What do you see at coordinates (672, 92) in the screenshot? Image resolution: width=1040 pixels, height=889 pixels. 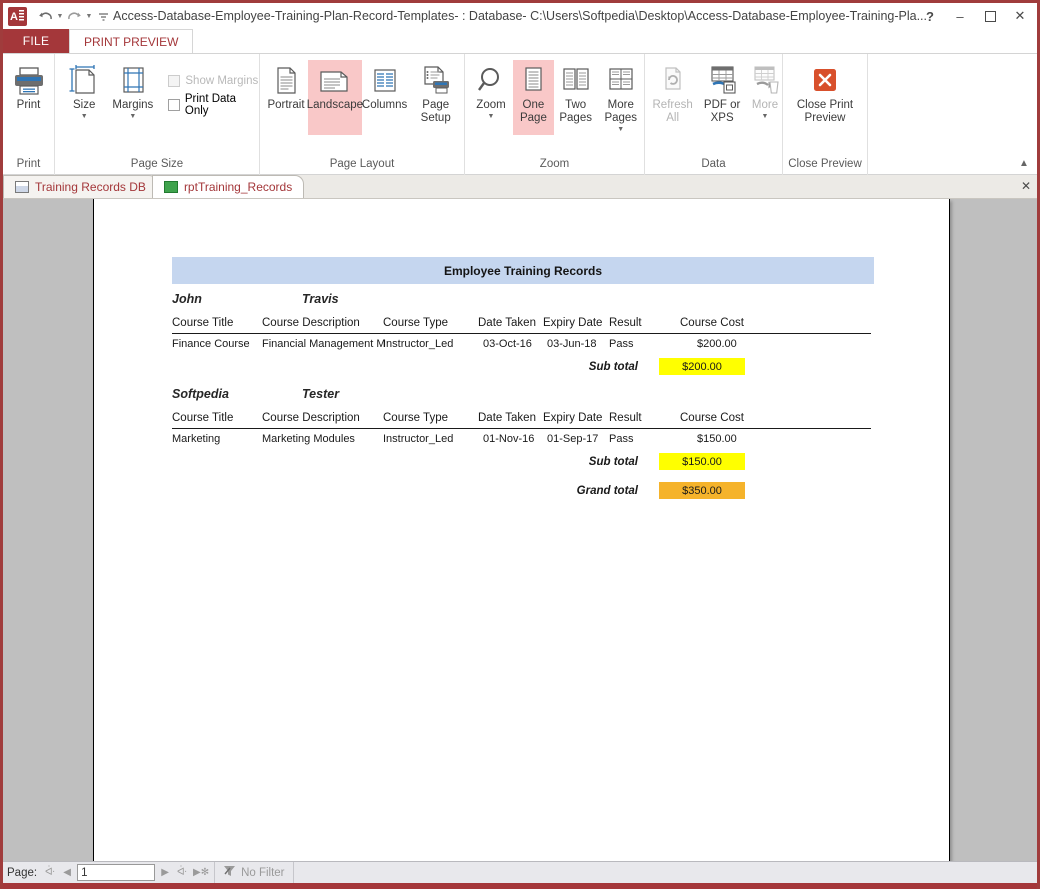 I see `refresh-all-button: Refresh All` at bounding box center [672, 92].